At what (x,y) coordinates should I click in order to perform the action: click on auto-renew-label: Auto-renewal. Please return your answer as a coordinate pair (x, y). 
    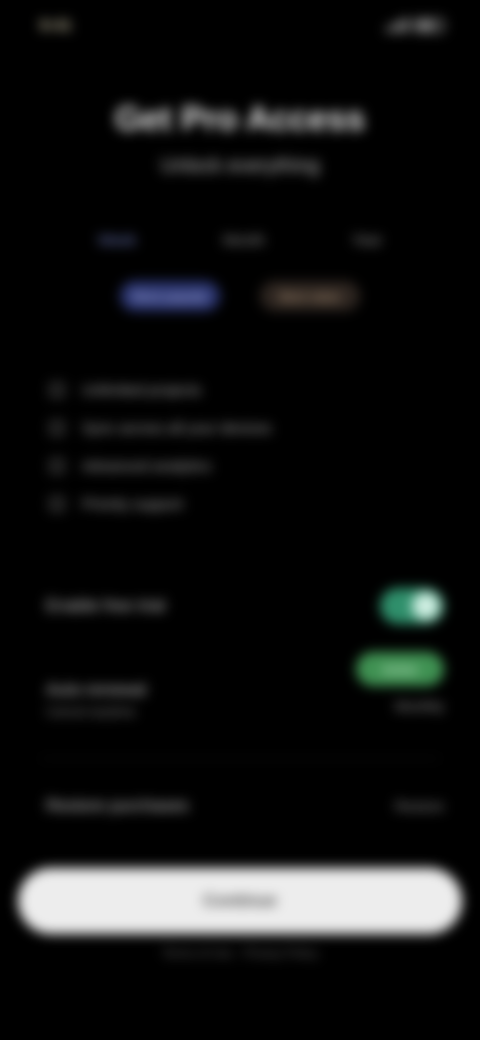
    Looking at the image, I should click on (96, 689).